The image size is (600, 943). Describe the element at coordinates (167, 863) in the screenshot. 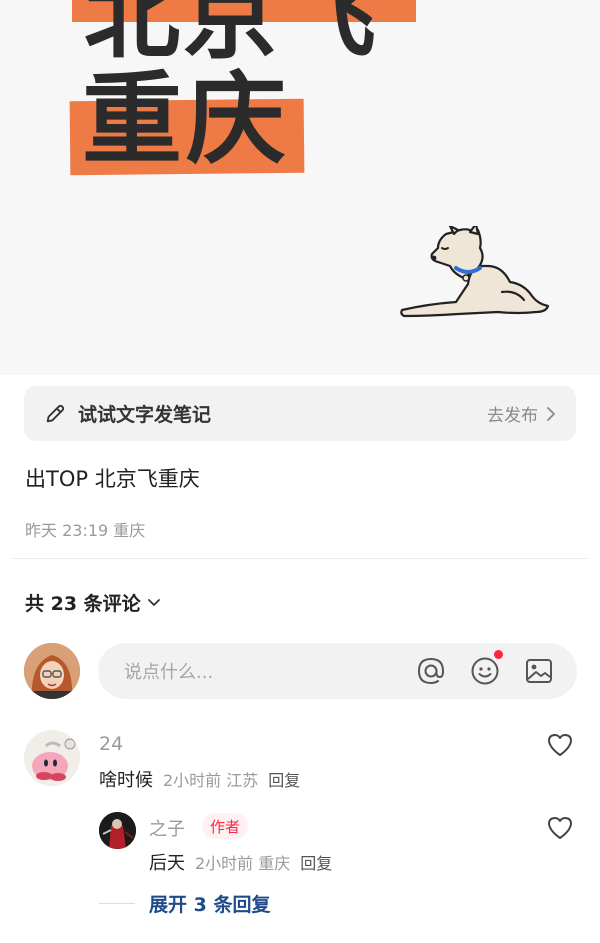

I see `comment-text: 后天` at that location.